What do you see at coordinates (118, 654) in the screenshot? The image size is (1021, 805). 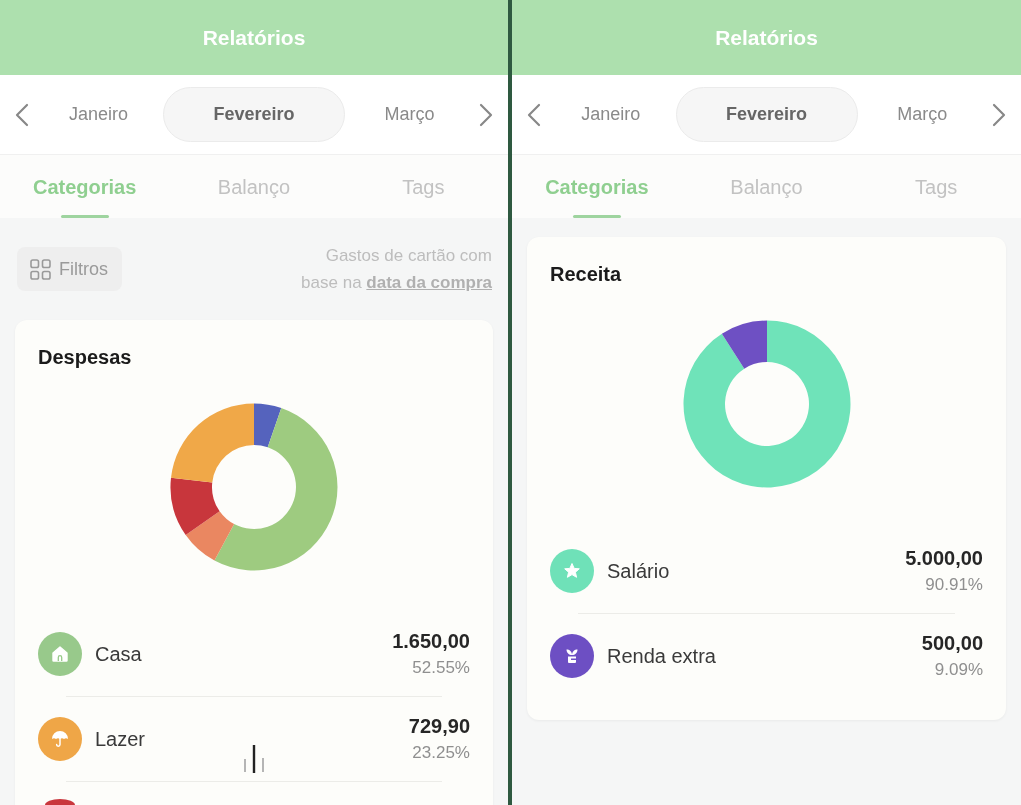 I see `category-name: Casa` at bounding box center [118, 654].